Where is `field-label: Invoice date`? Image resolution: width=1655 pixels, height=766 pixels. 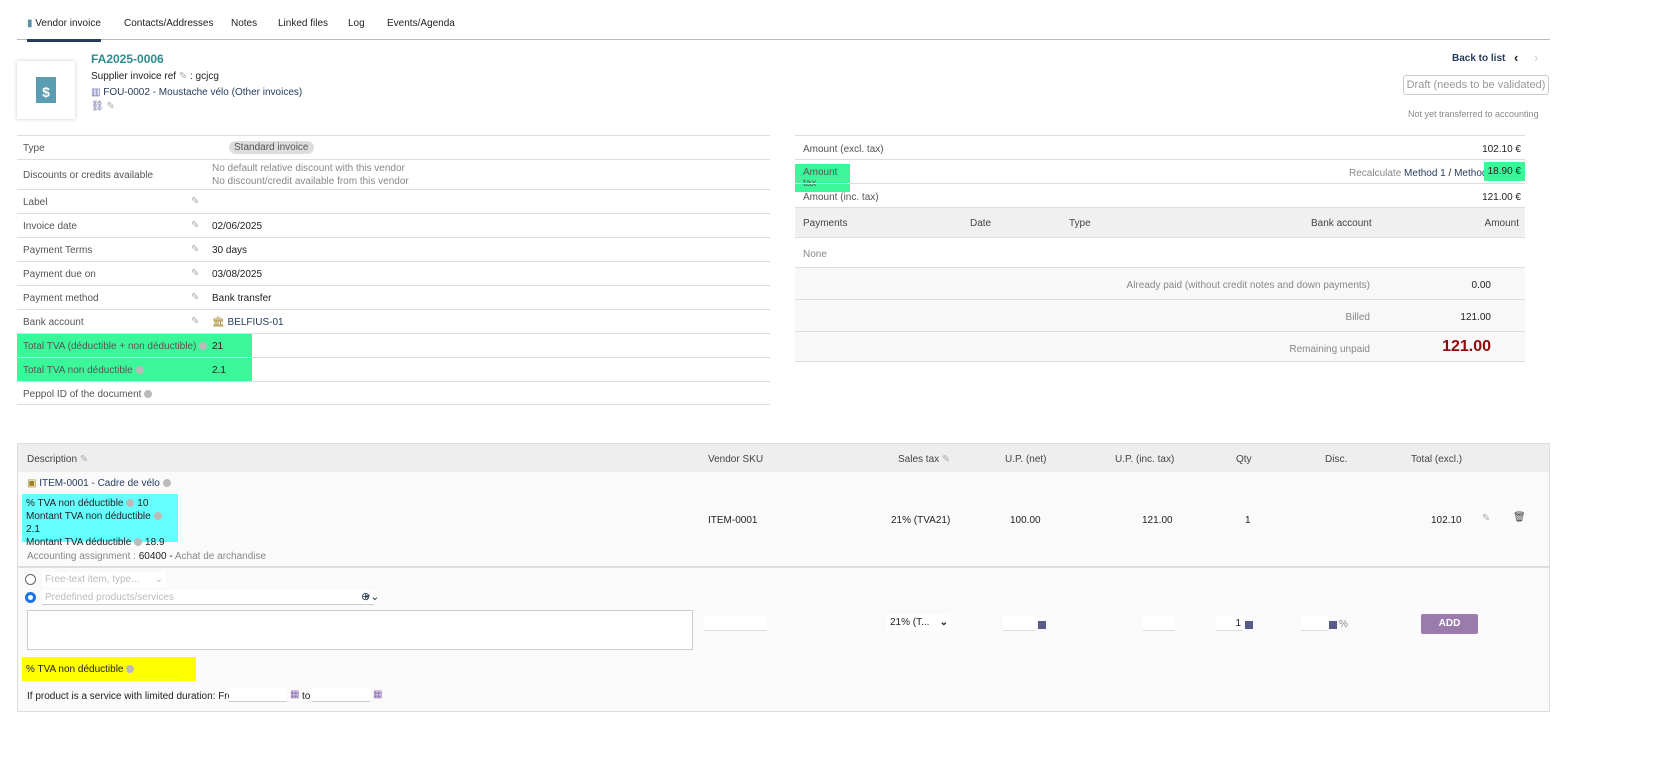 field-label: Invoice date is located at coordinates (50, 226).